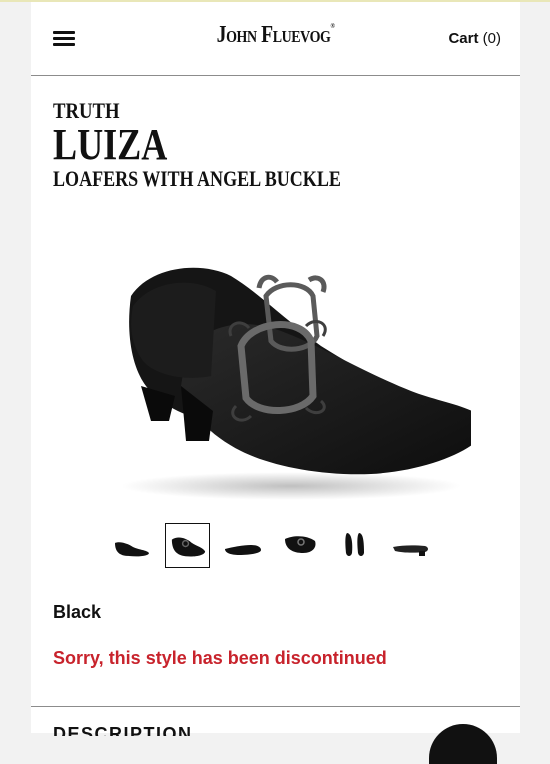 This screenshot has height=764, width=550. Describe the element at coordinates (77, 612) in the screenshot. I see `color-name: Black` at that location.